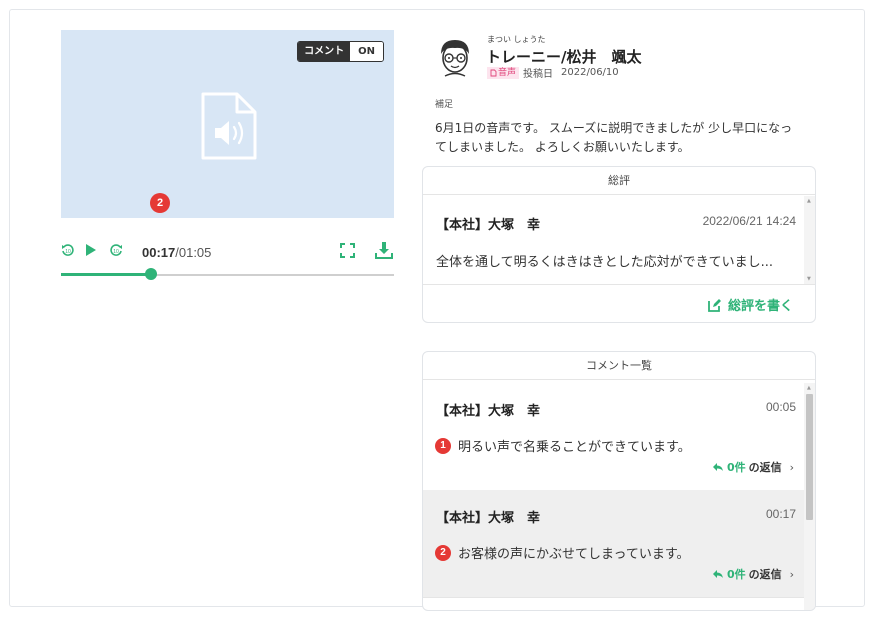 The width and height of the screenshot is (874, 617). Describe the element at coordinates (590, 72) in the screenshot. I see `posted-date: 2022/06/10` at that location.